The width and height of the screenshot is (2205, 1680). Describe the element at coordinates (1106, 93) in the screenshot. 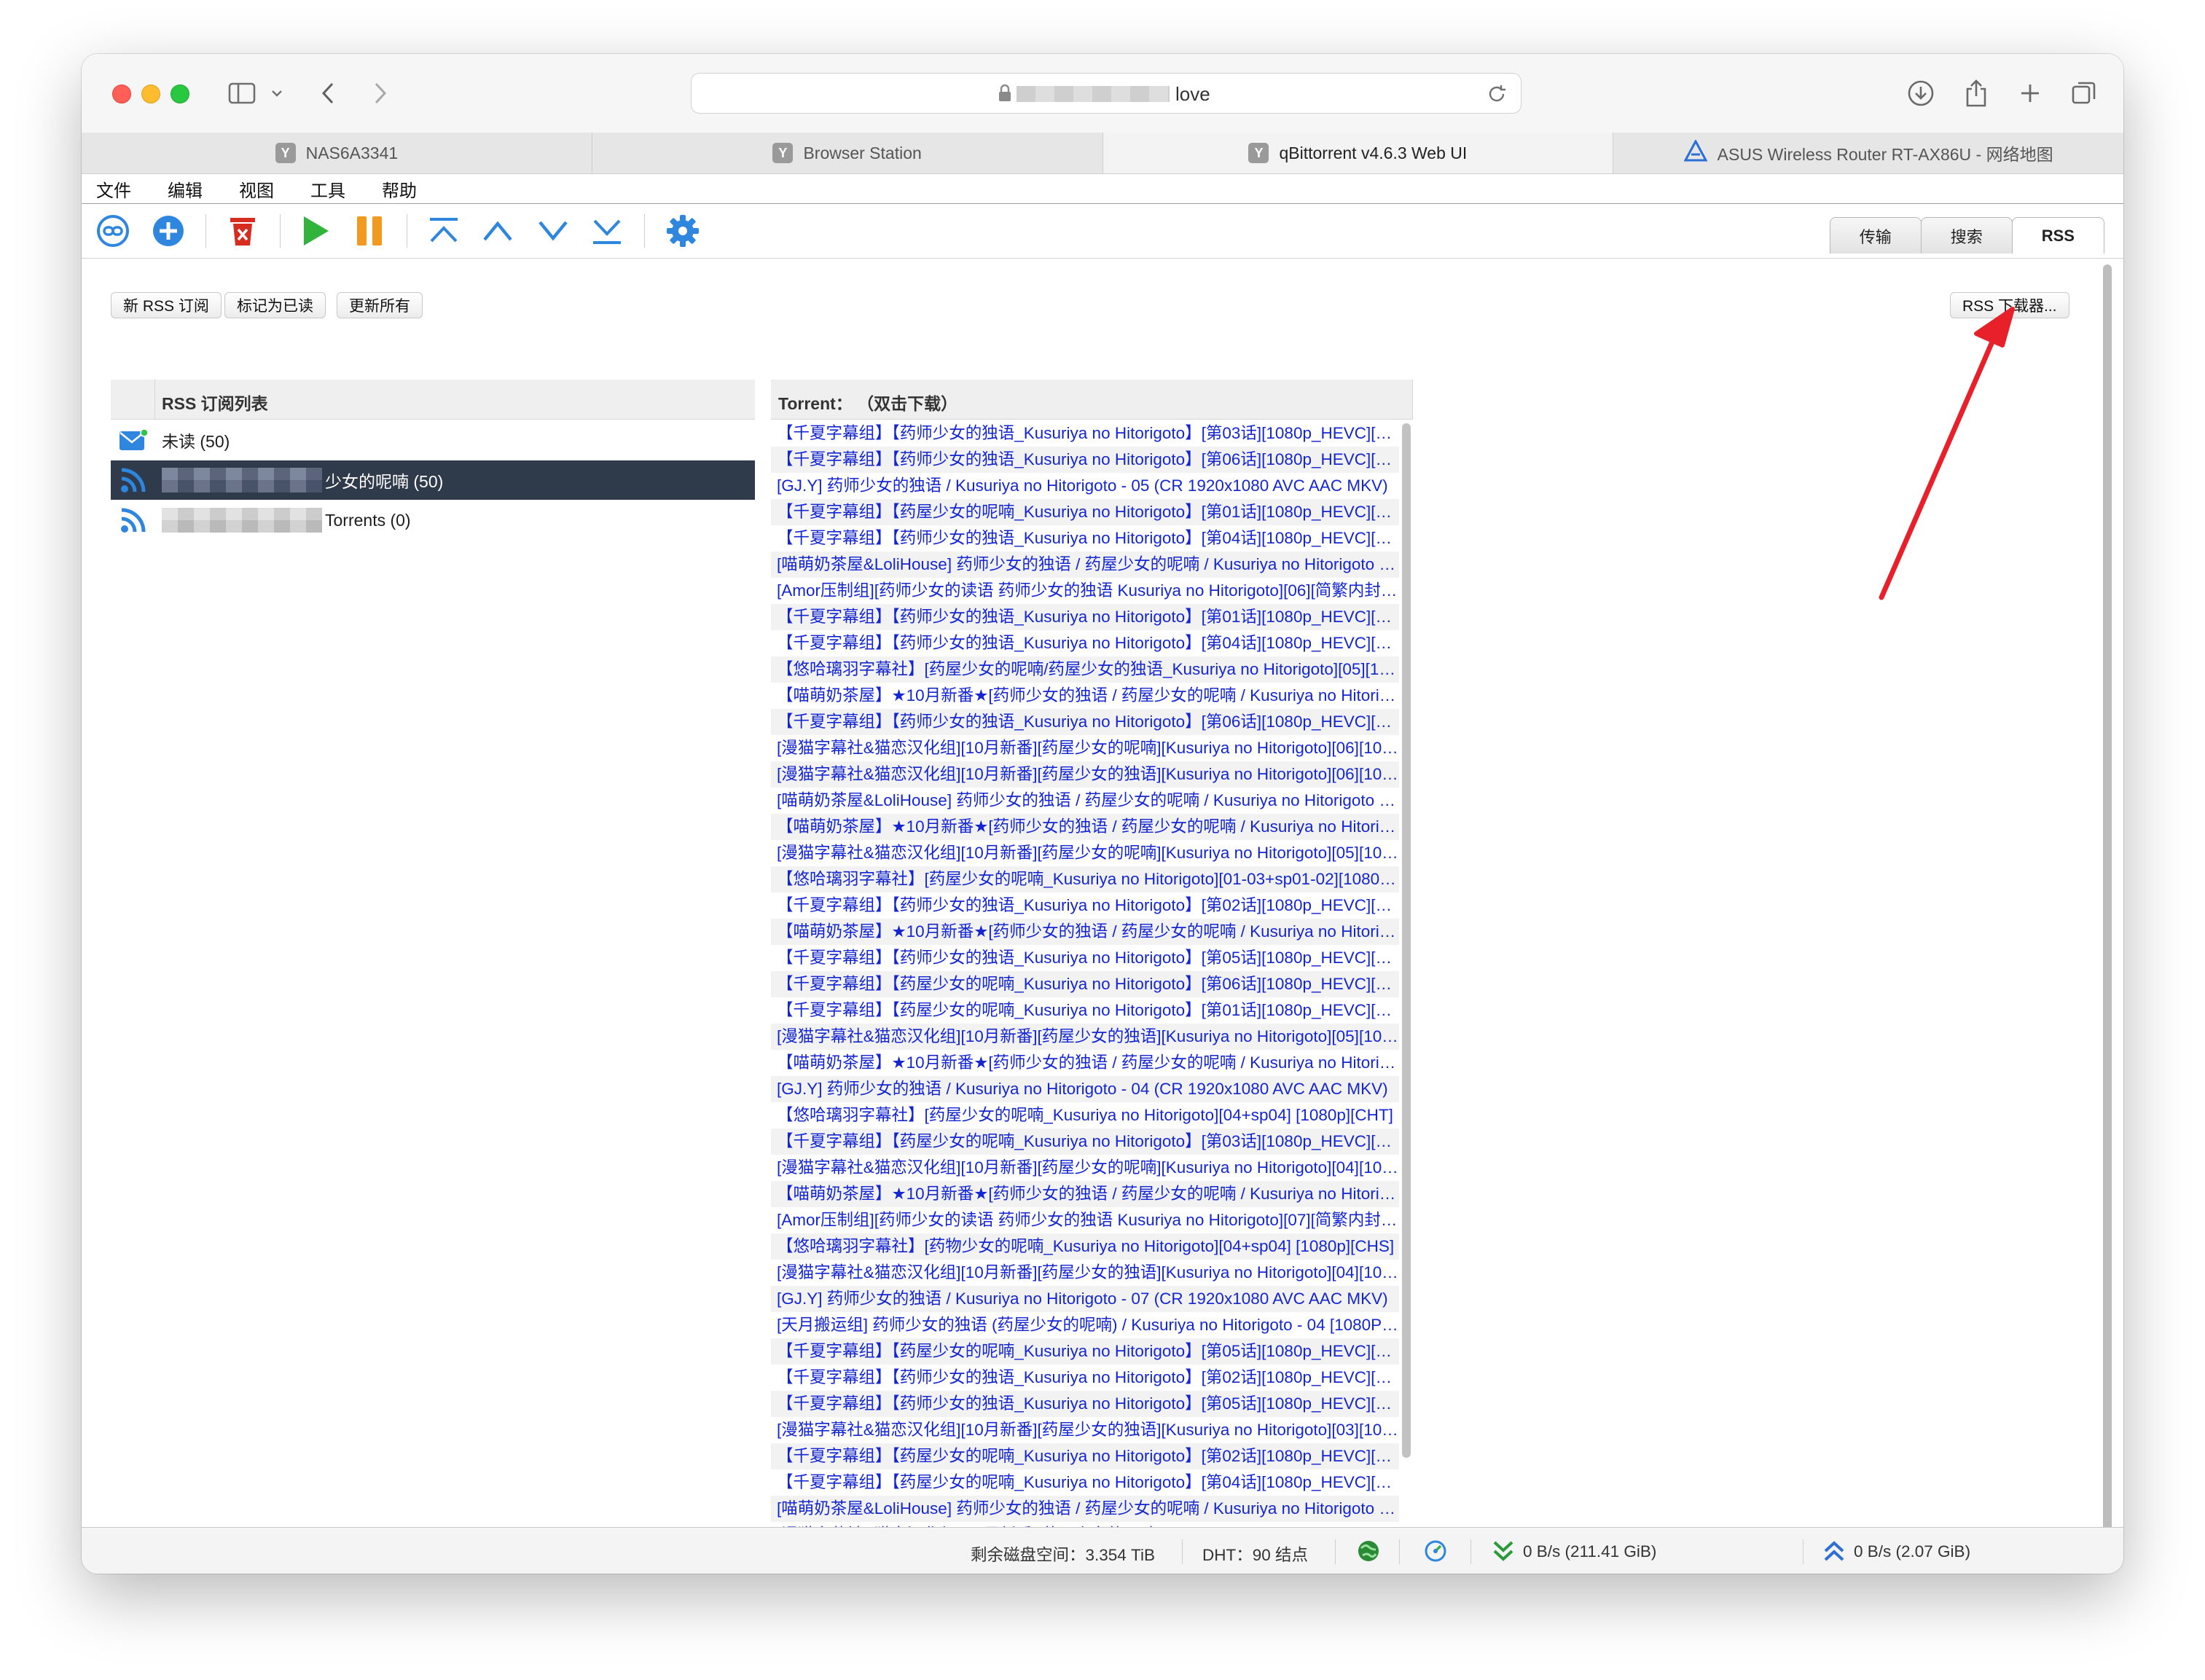

I see `address-bar: love` at that location.